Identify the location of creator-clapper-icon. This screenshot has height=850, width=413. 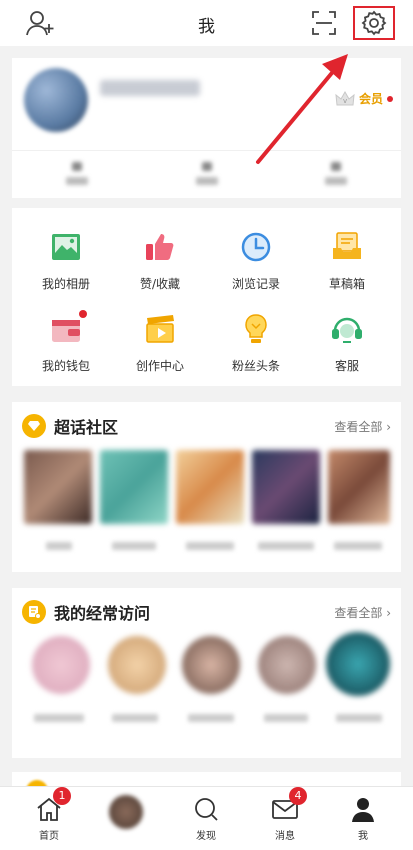
(160, 329).